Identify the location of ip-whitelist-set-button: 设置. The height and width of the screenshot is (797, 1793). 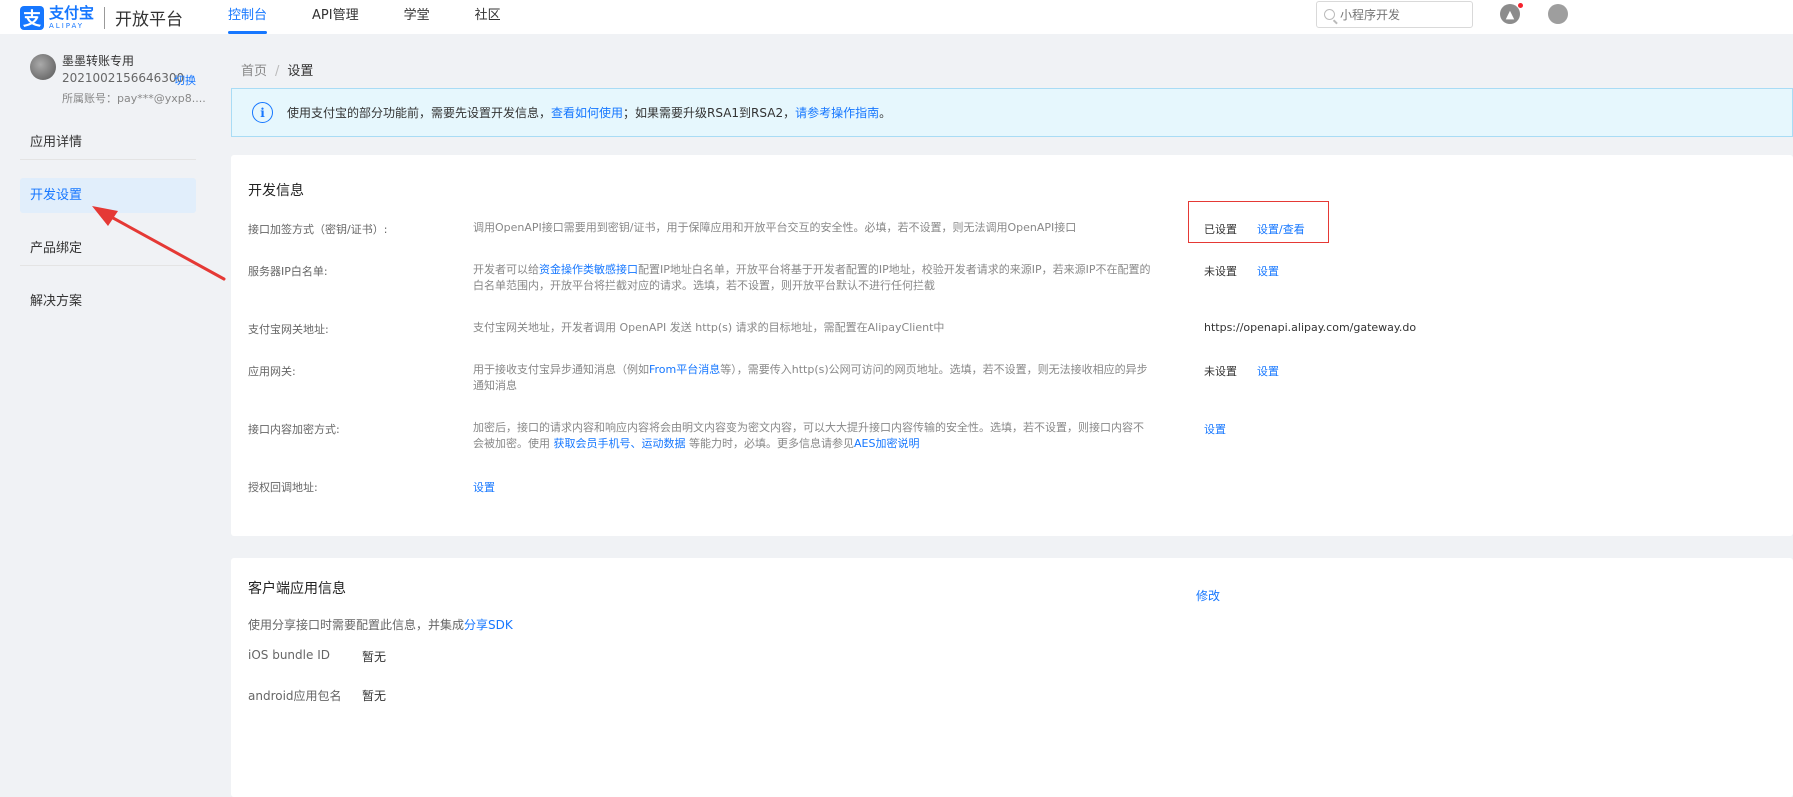
(1268, 271).